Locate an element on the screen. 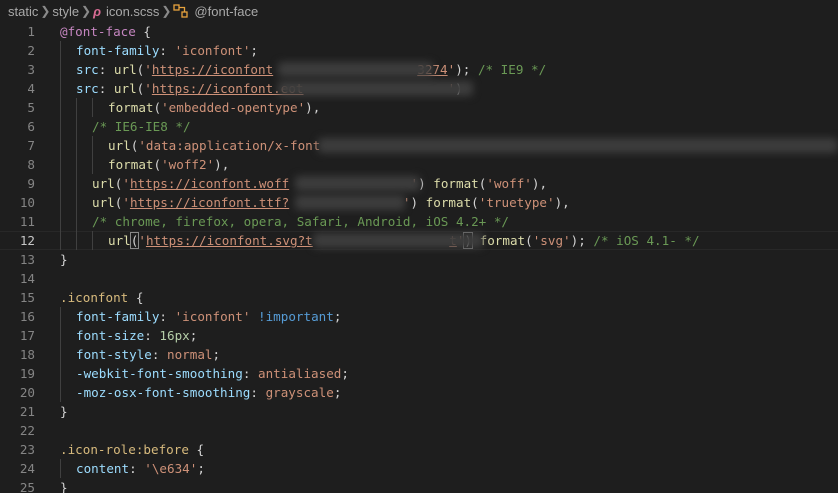 This screenshot has width=838, height=493. code-line: 25} is located at coordinates (419, 485).